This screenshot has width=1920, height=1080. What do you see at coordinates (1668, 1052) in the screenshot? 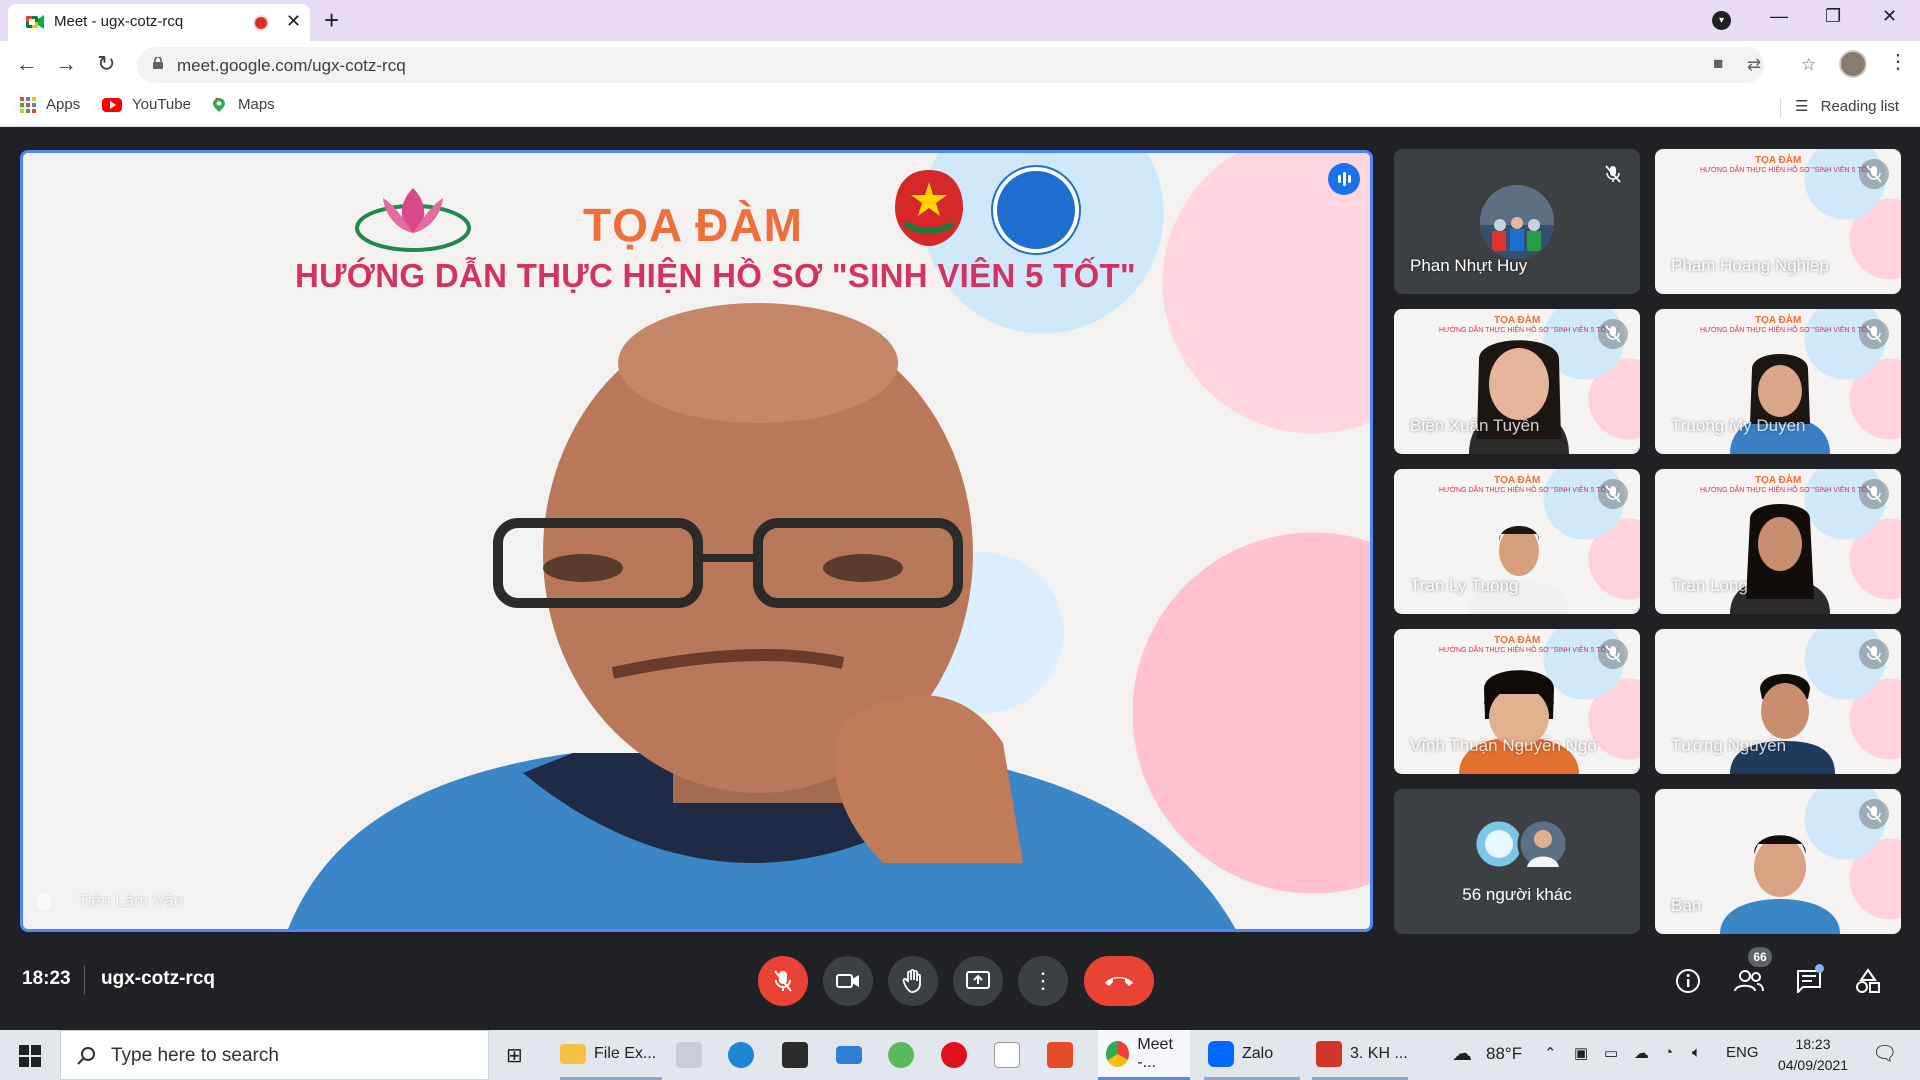
I see `wifi-icon: ◔` at bounding box center [1668, 1052].